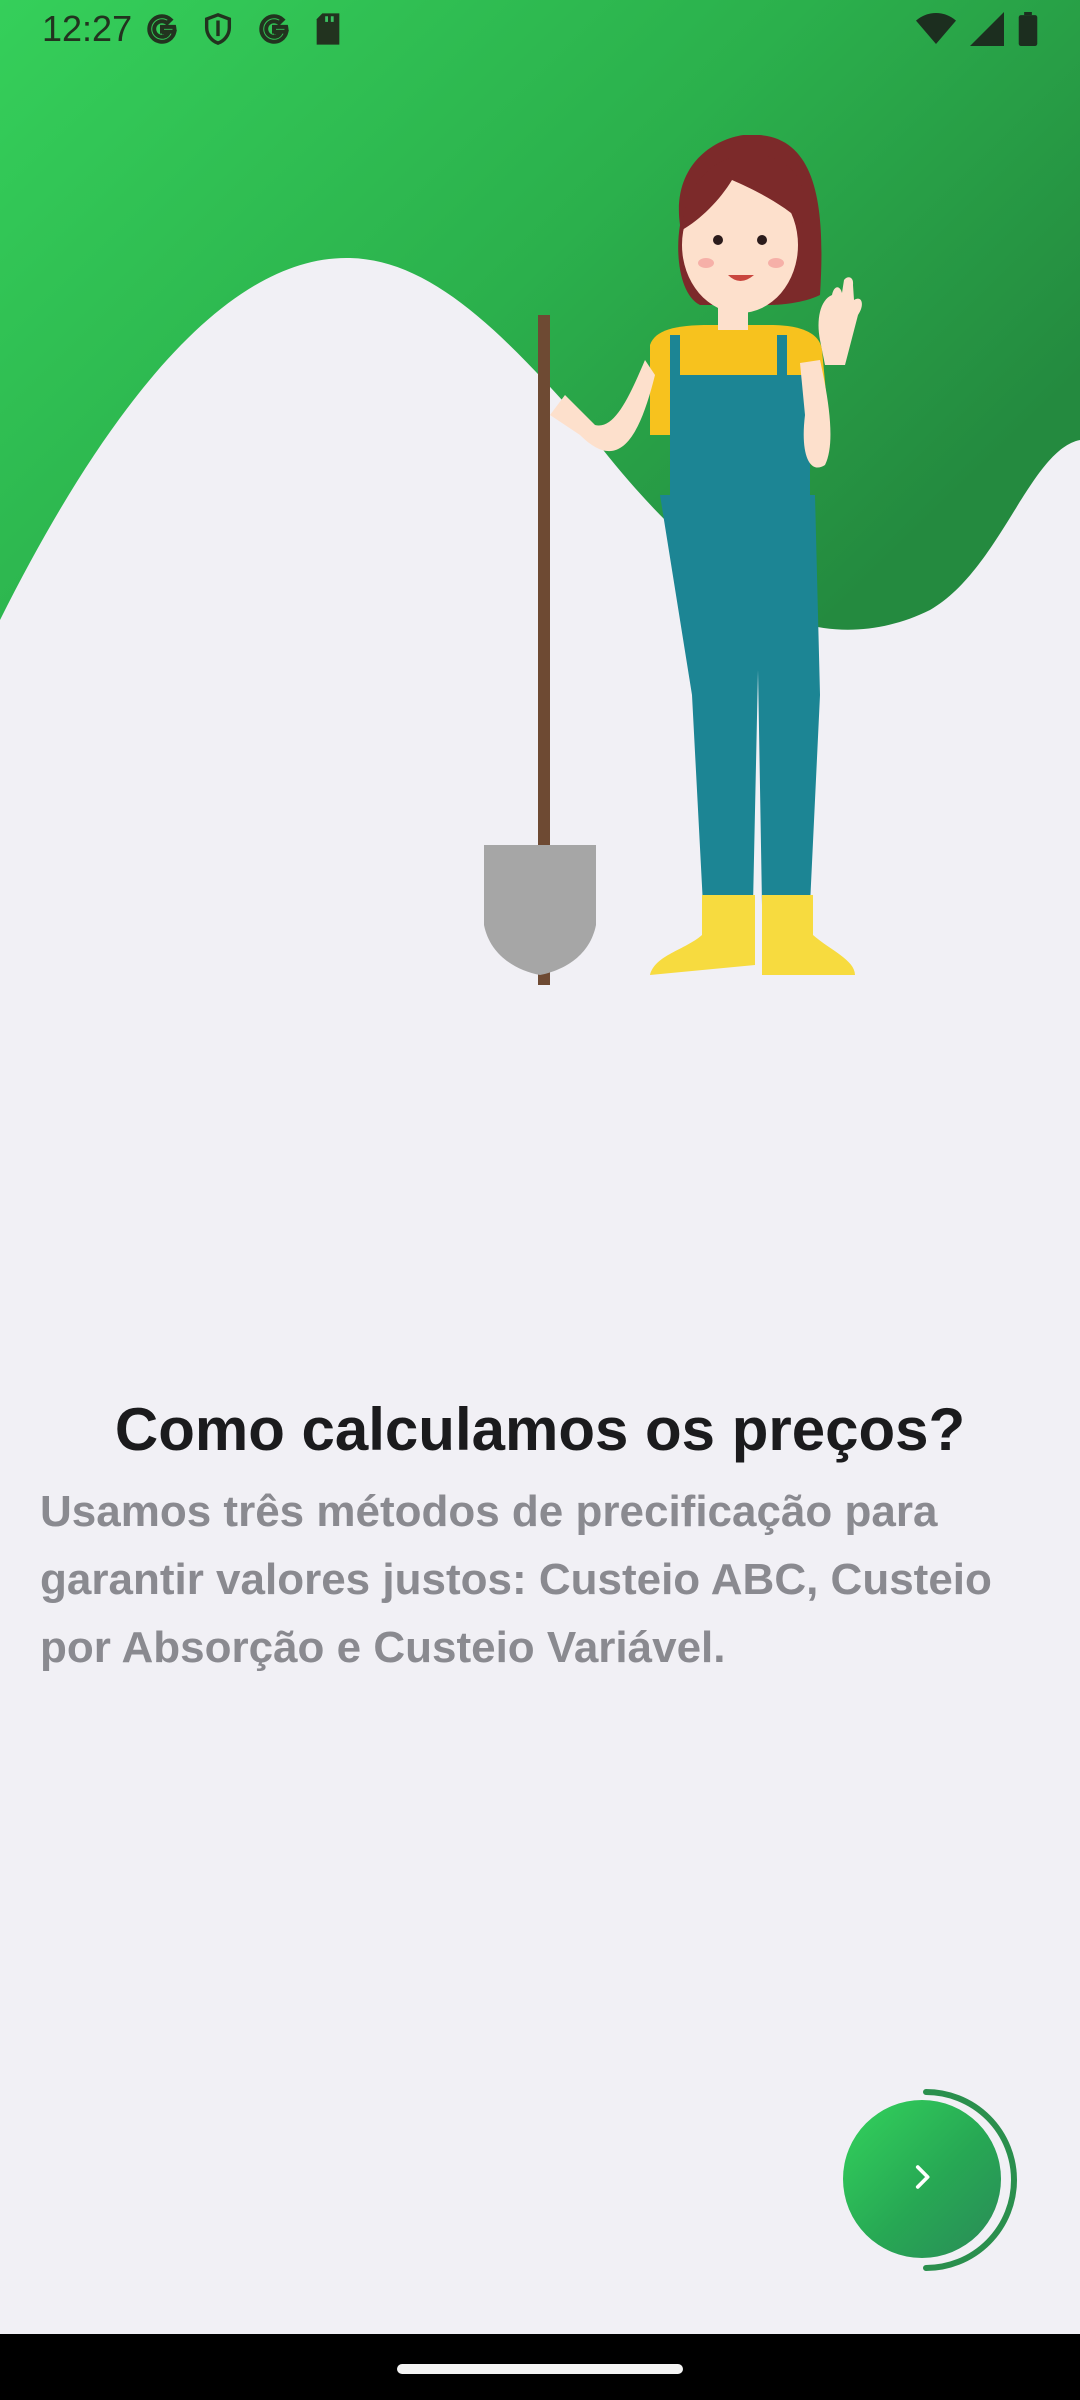 The image size is (1080, 2400). Describe the element at coordinates (87, 28) in the screenshot. I see `status-time: 12:27` at that location.